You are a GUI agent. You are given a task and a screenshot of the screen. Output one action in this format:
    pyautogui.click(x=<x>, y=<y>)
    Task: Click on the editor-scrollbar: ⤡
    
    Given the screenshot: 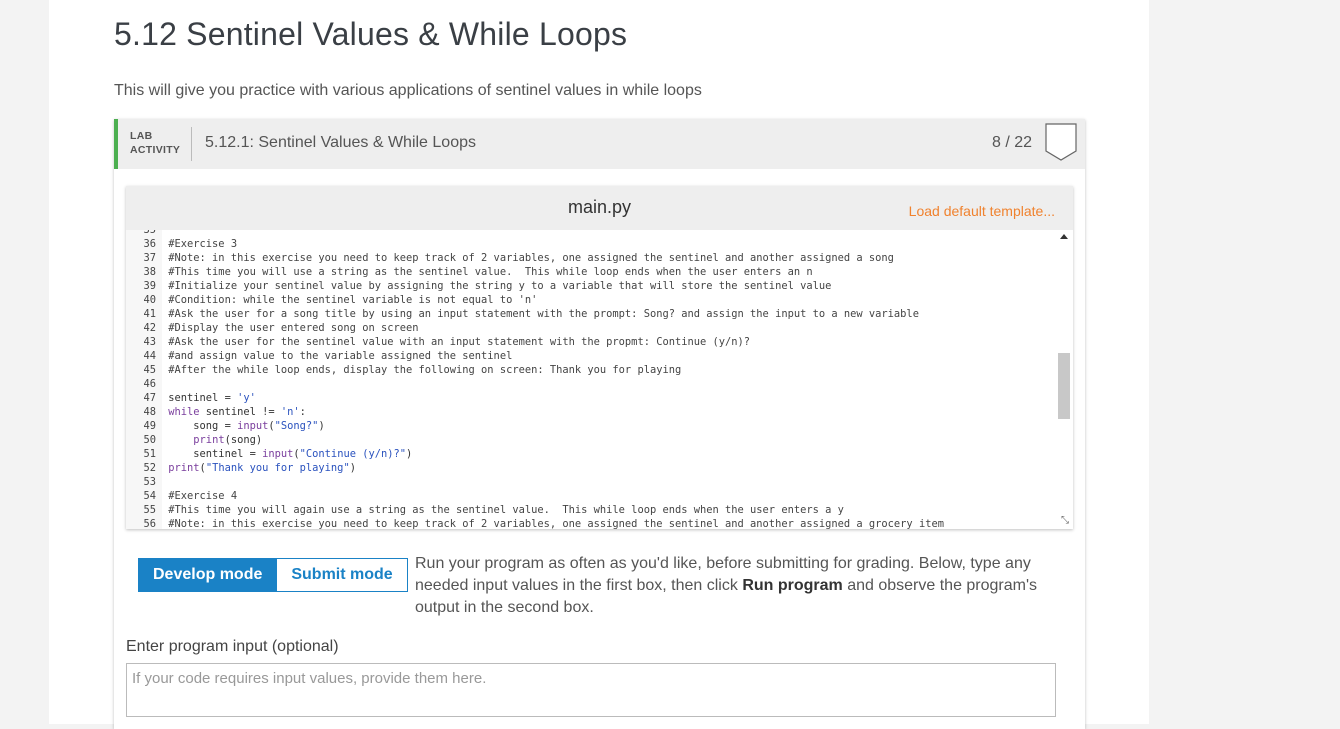 What is the action you would take?
    pyautogui.click(x=1064, y=379)
    